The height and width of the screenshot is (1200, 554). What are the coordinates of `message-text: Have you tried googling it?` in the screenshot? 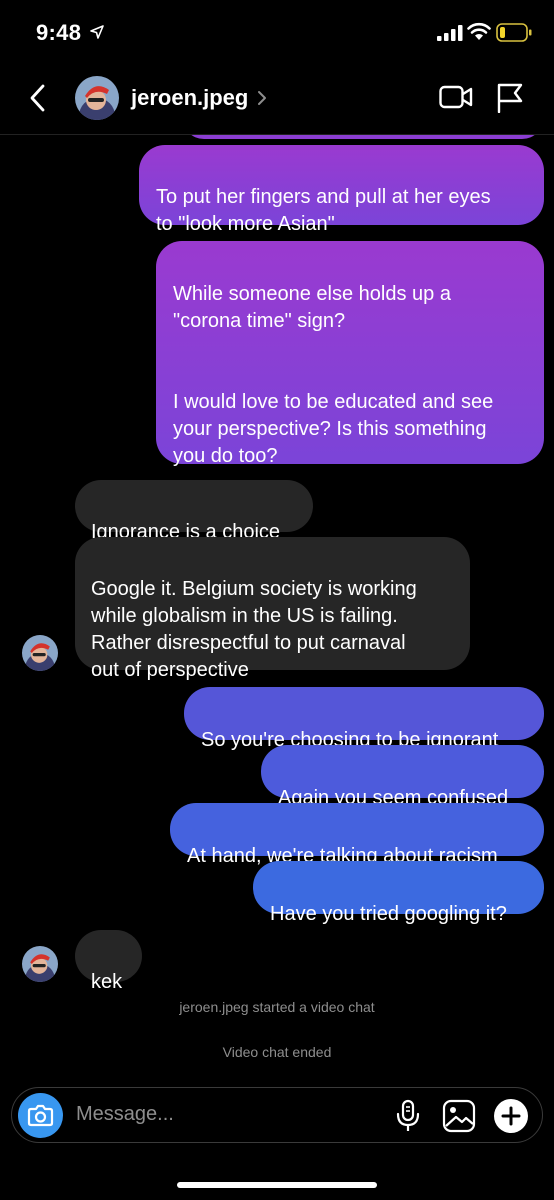 It's located at (388, 914).